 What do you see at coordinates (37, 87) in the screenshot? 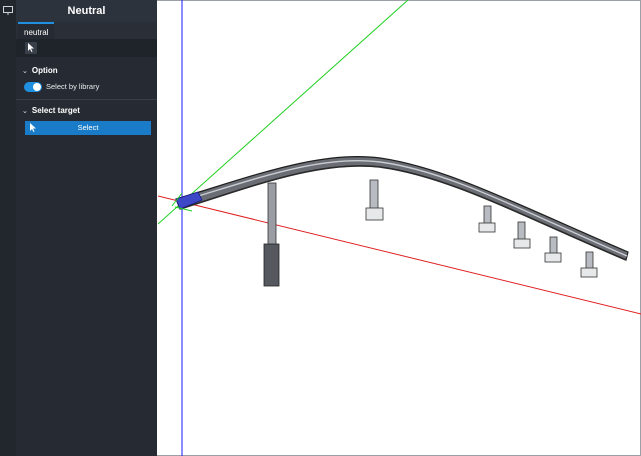
I see `toggle-knob` at bounding box center [37, 87].